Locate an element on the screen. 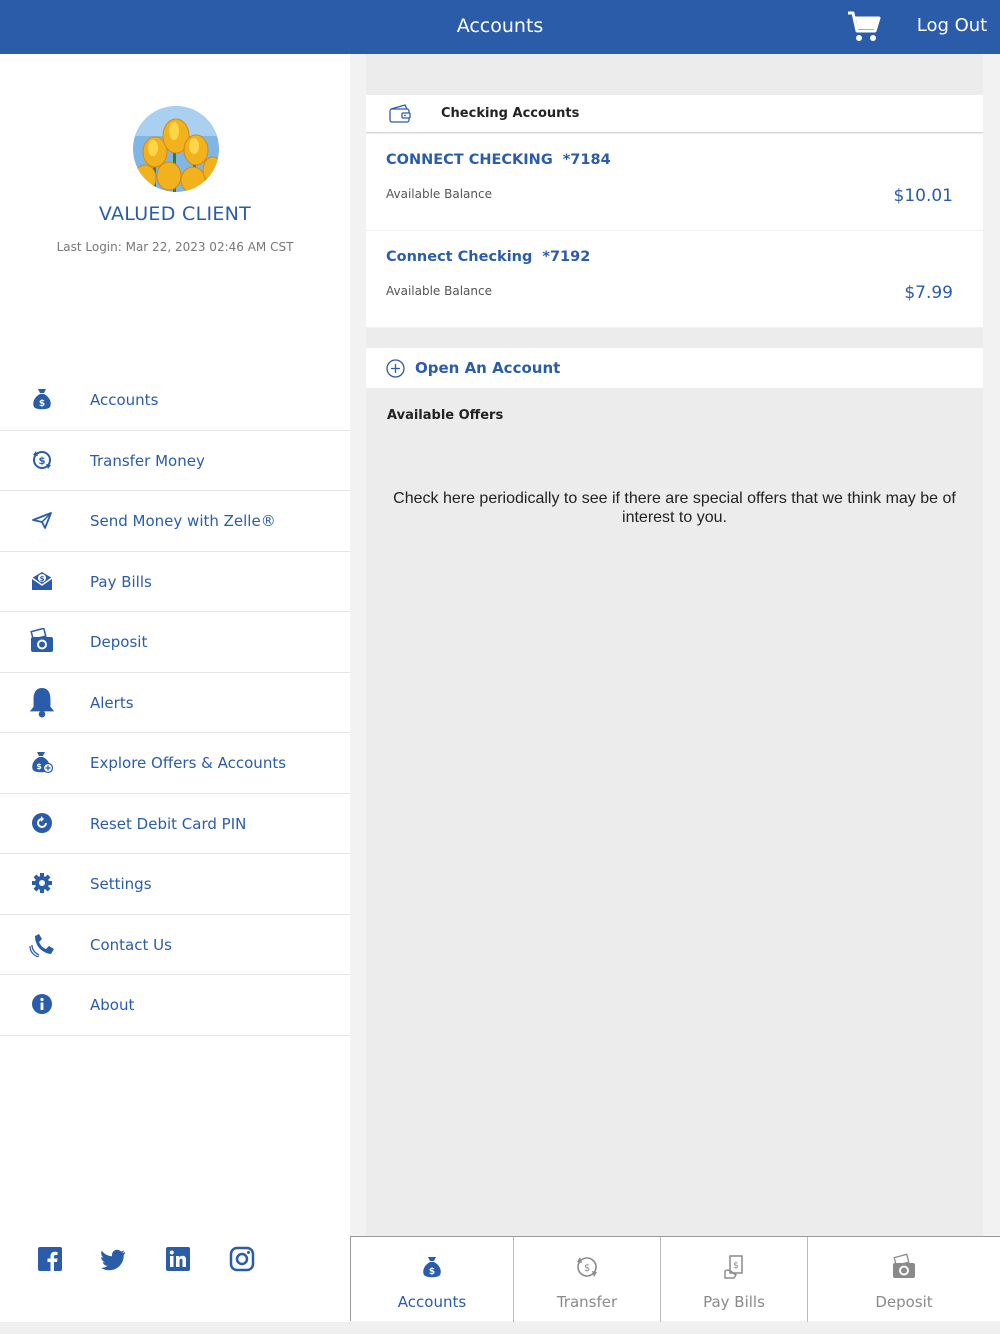  phone-icon is located at coordinates (42, 944).